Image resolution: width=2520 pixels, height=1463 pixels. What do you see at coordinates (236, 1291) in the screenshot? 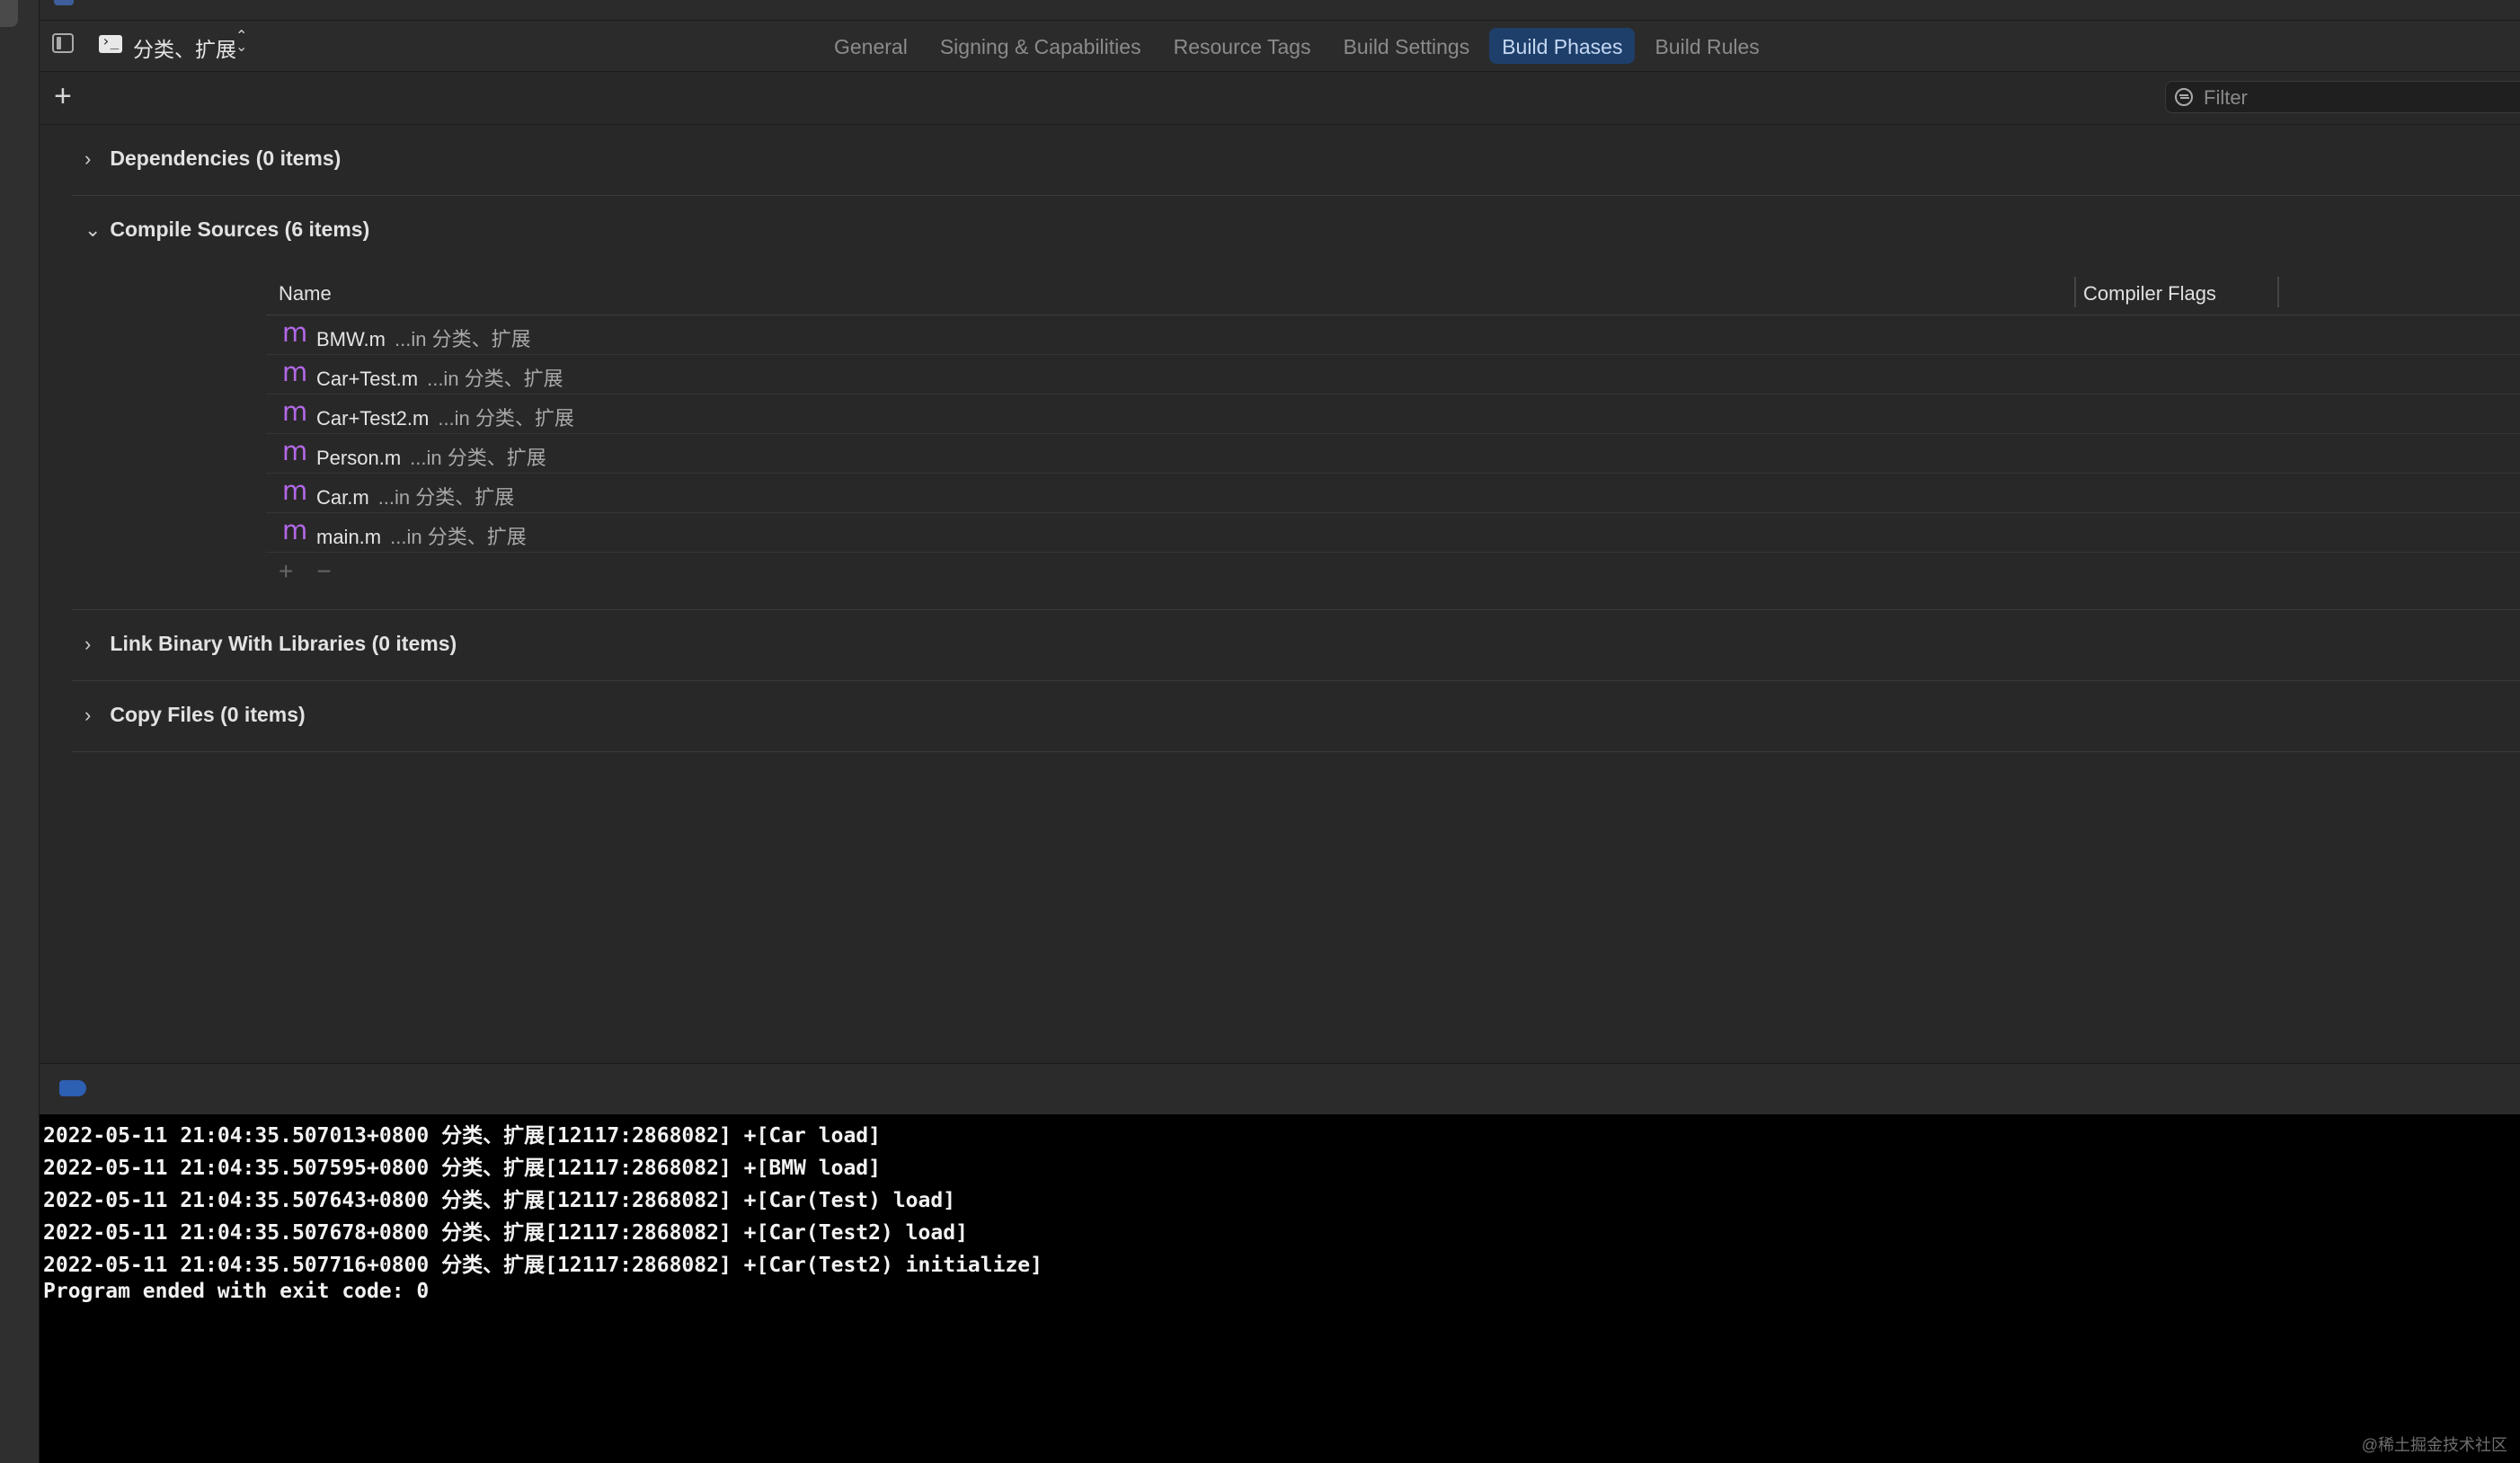
I see `console-line: Program ended with exit code: 0` at bounding box center [236, 1291].